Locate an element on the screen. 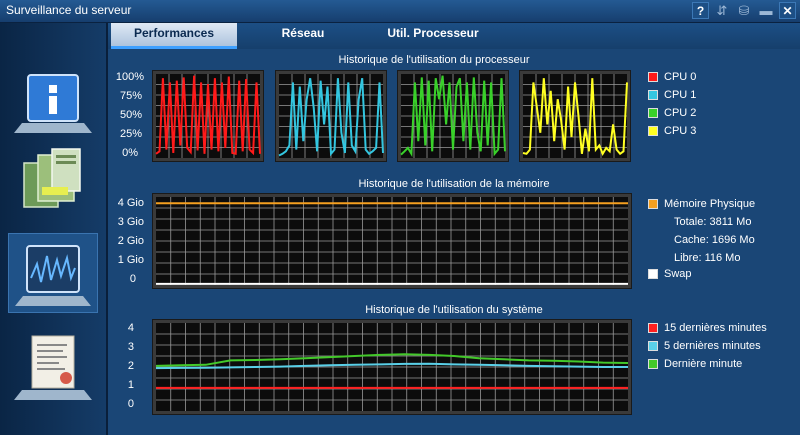 This screenshot has height=435, width=800. legend-physical-memory: Mémoire Physique is located at coordinates (701, 204).